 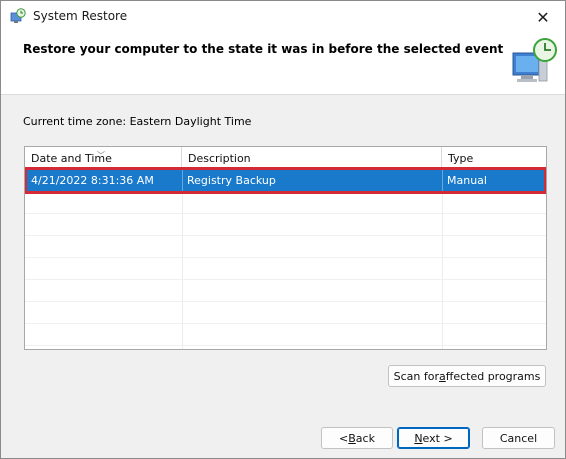 I want to click on column-header-type: Type, so click(x=494, y=158).